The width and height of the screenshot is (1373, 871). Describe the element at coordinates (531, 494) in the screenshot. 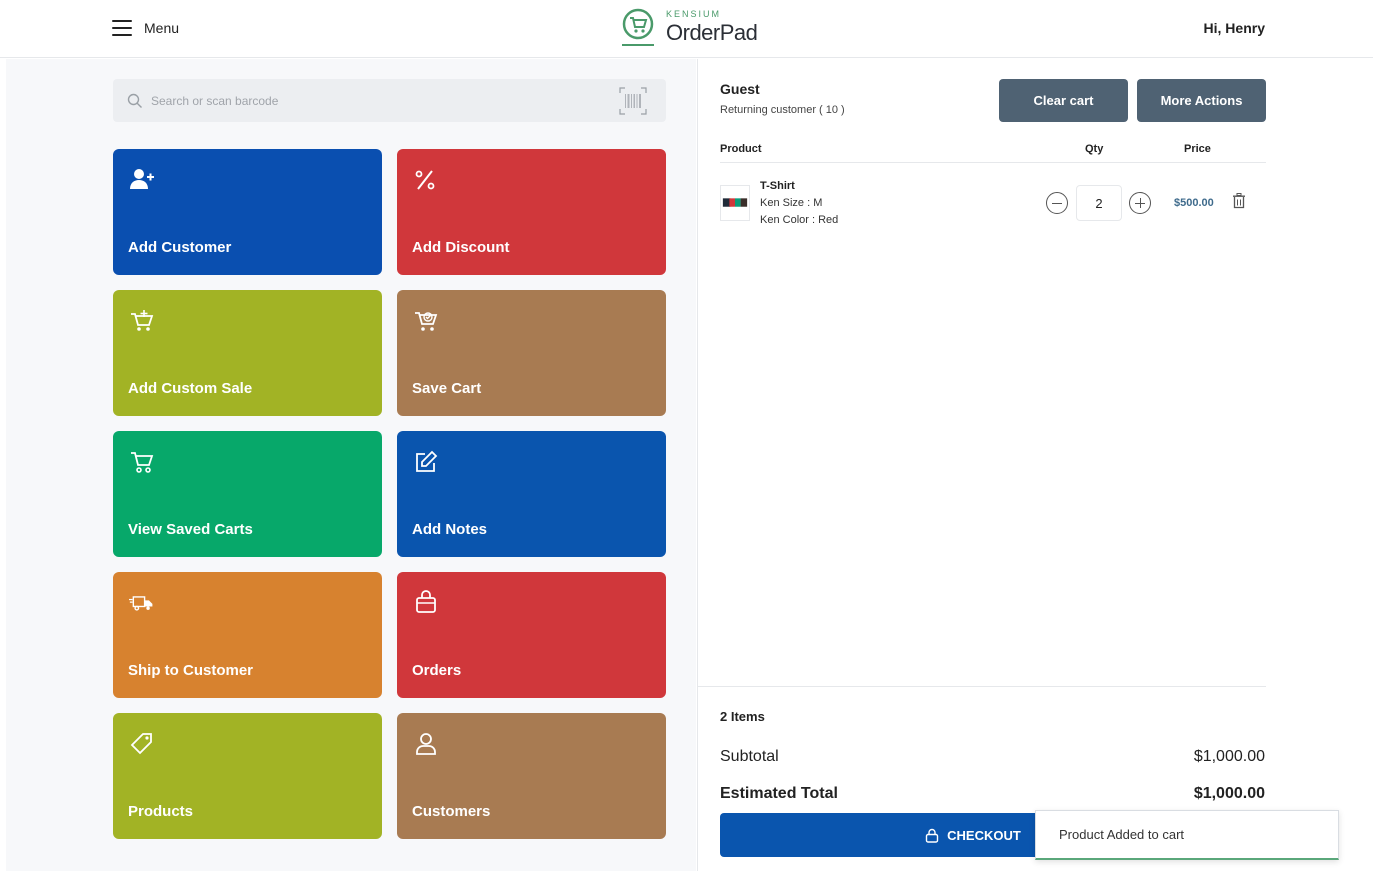

I see `tile-add-notes: Add Notes` at that location.